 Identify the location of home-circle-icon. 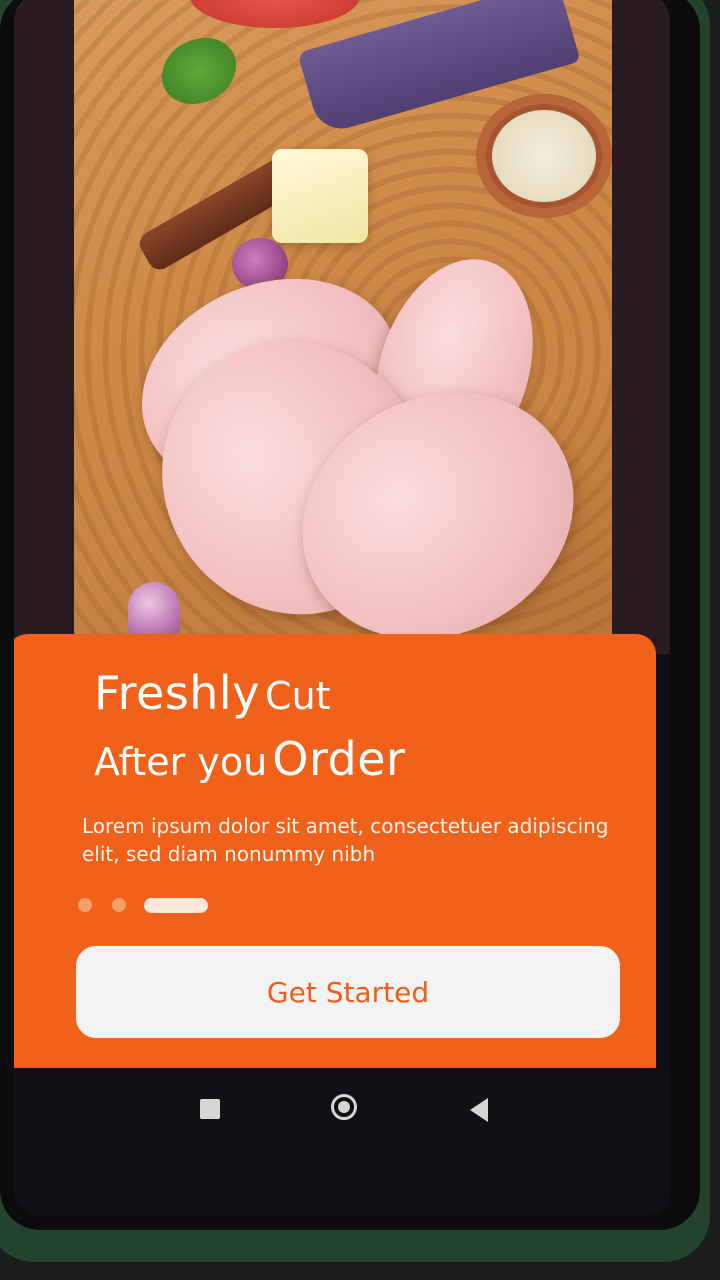
(344, 1107).